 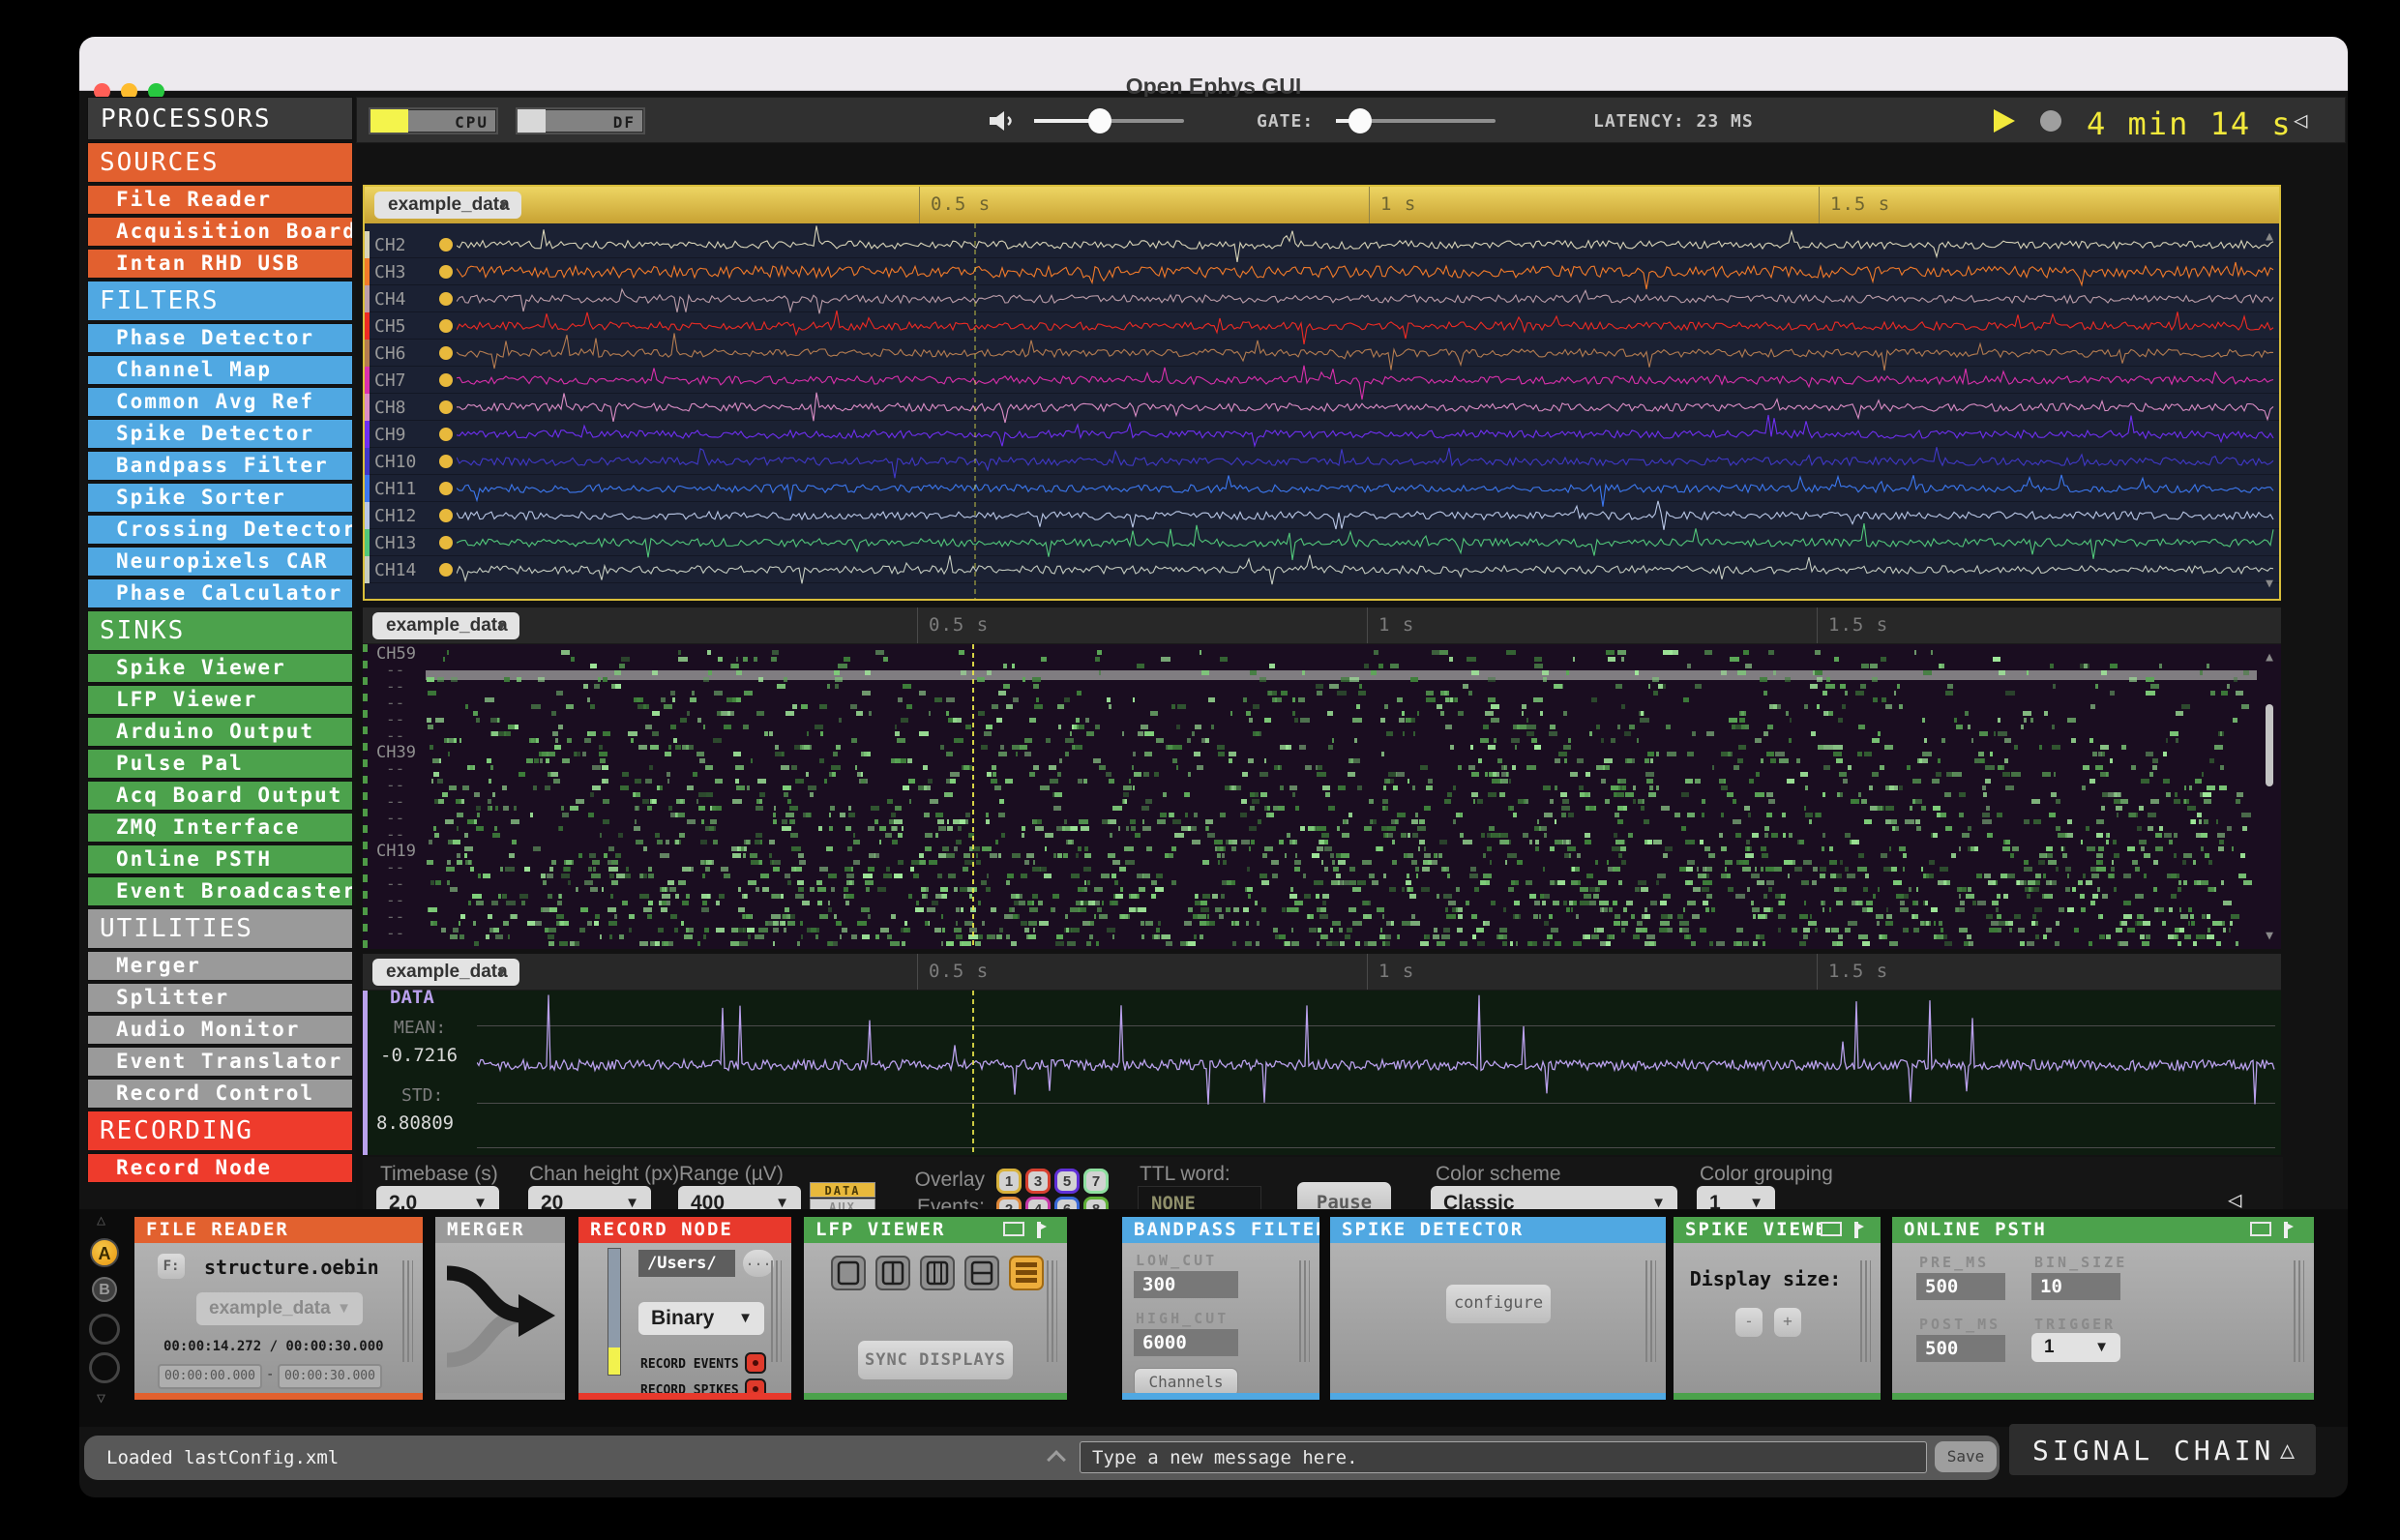 What do you see at coordinates (2050, 121) in the screenshot?
I see `record-button` at bounding box center [2050, 121].